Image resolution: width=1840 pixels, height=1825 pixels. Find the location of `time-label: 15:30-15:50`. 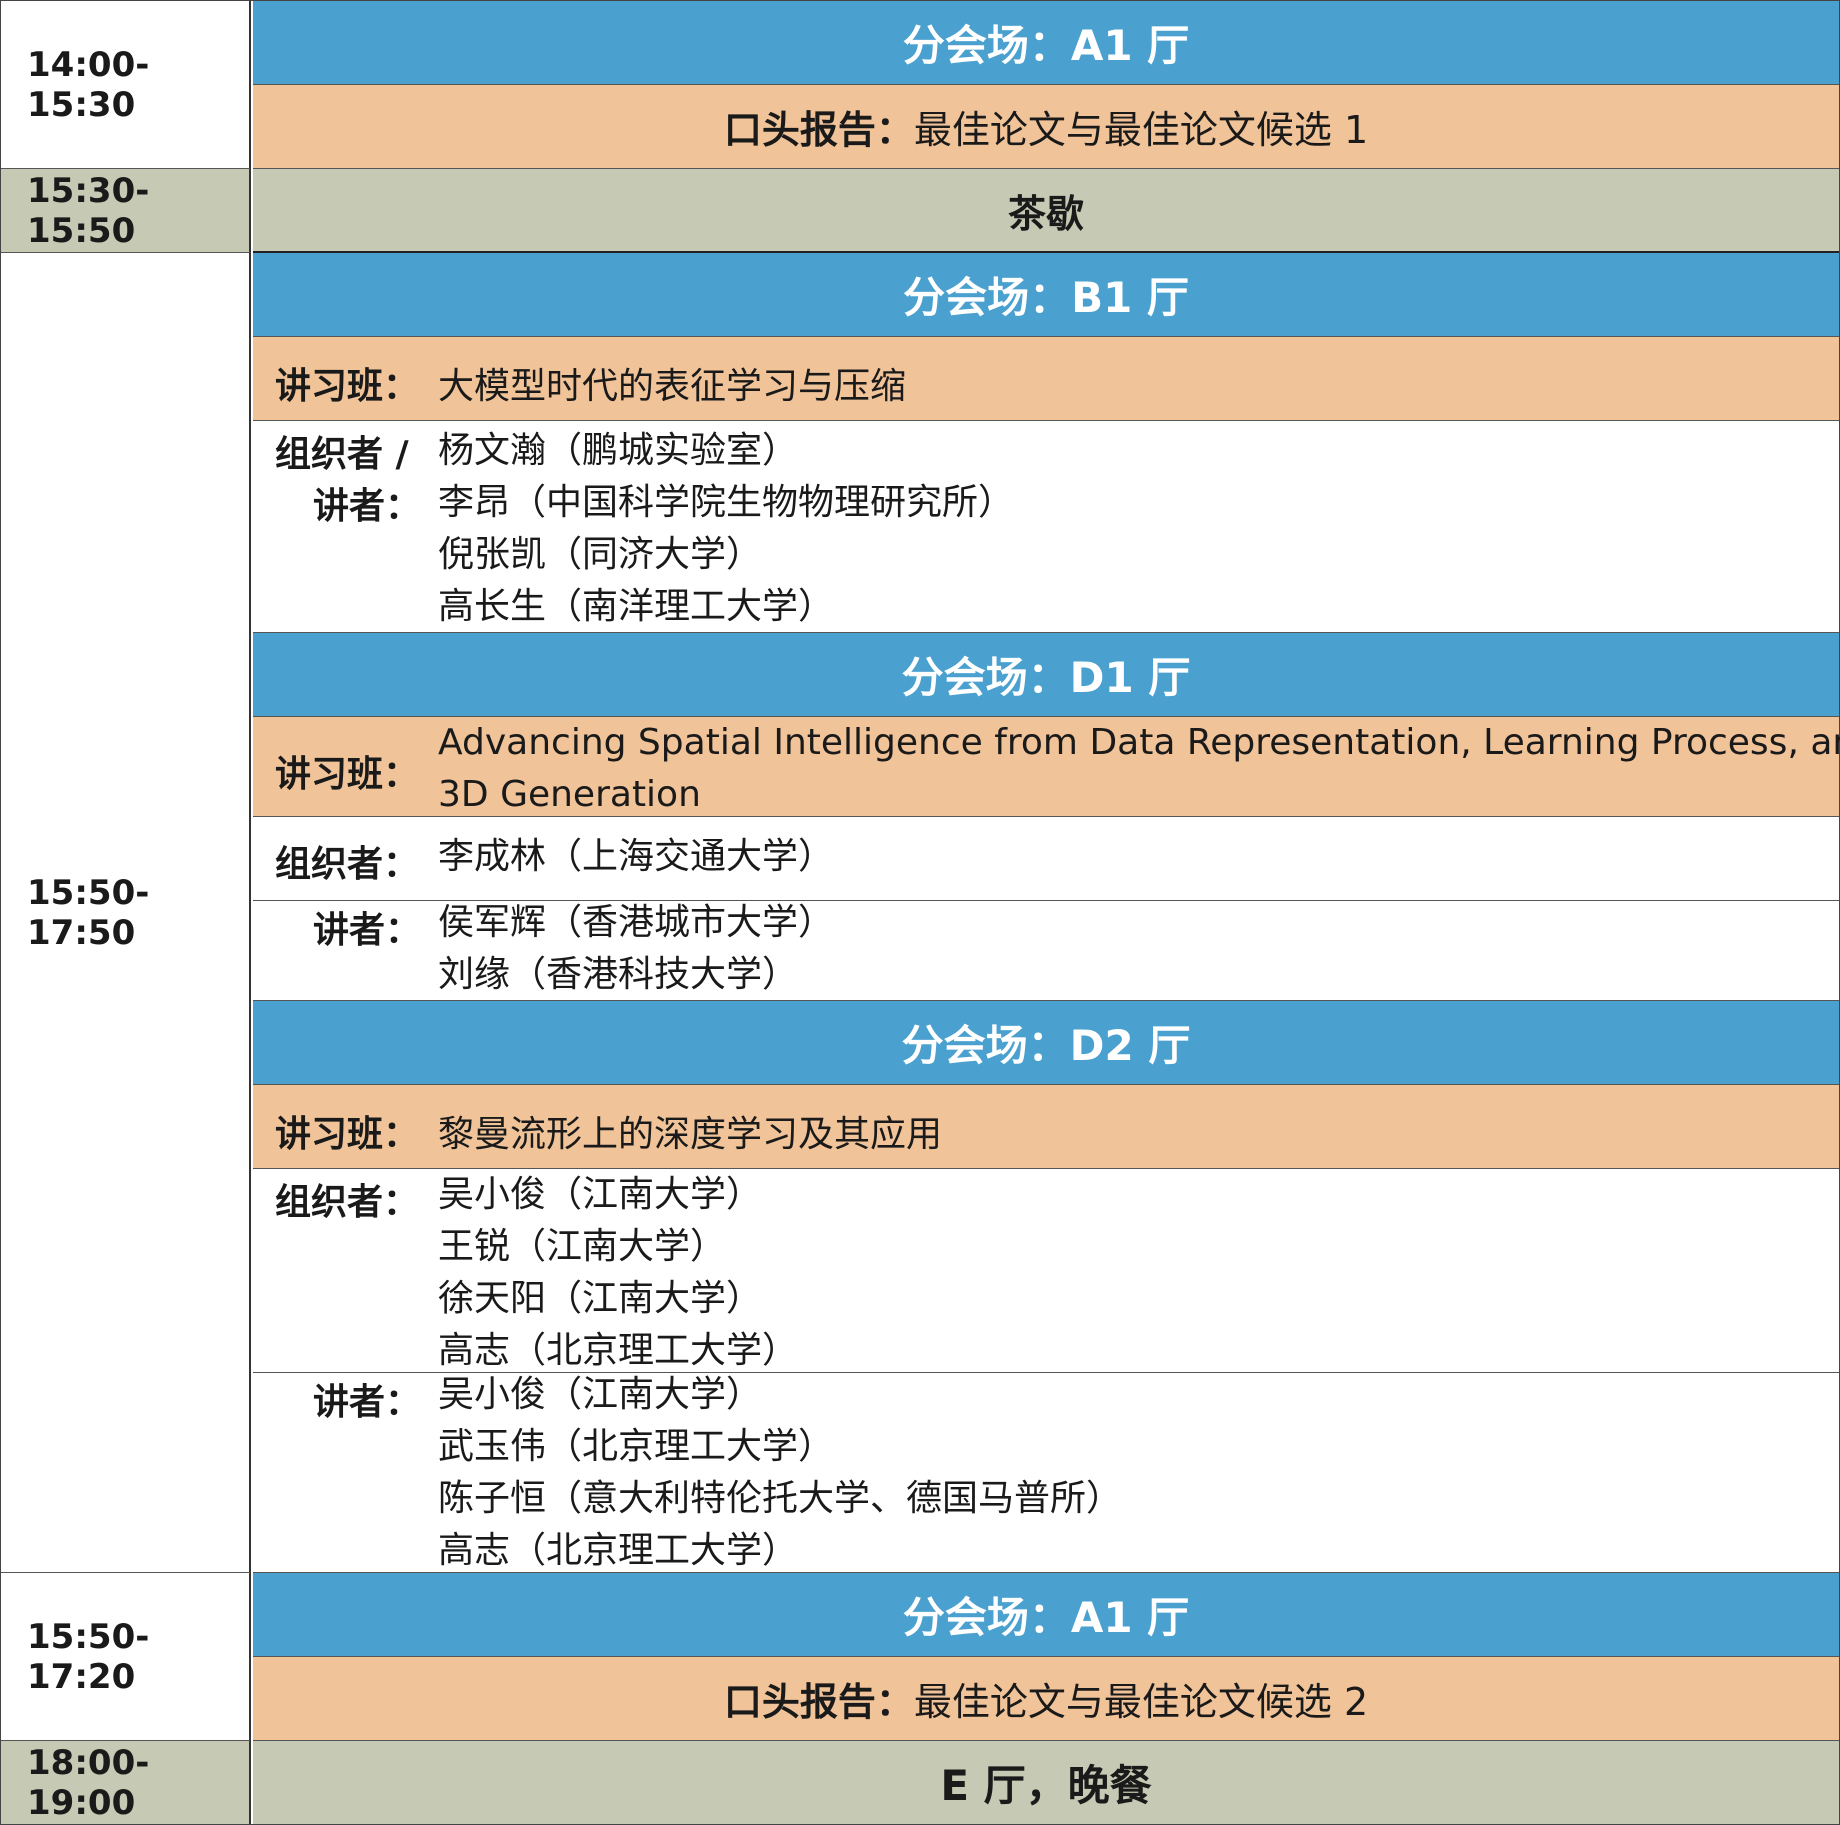

time-label: 15:30-15:50 is located at coordinates (88, 210).